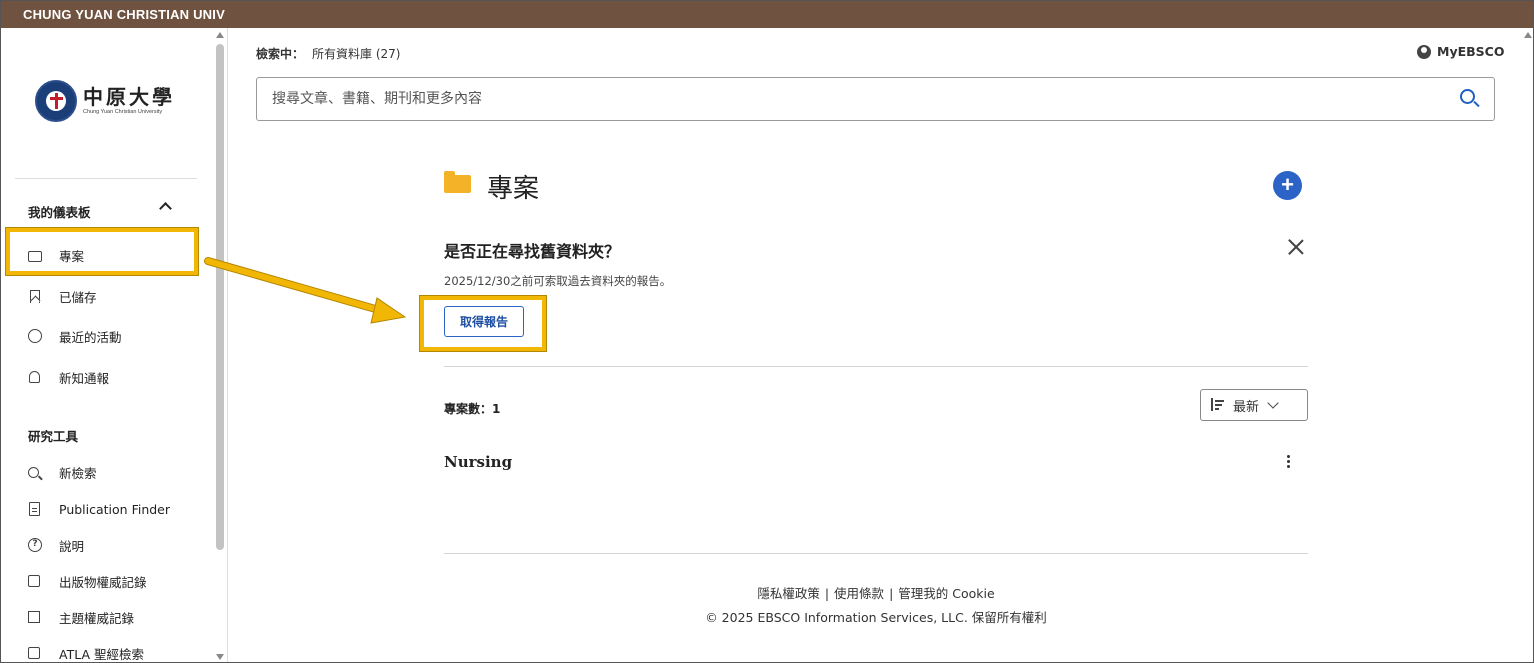  I want to click on search-button, so click(1470, 99).